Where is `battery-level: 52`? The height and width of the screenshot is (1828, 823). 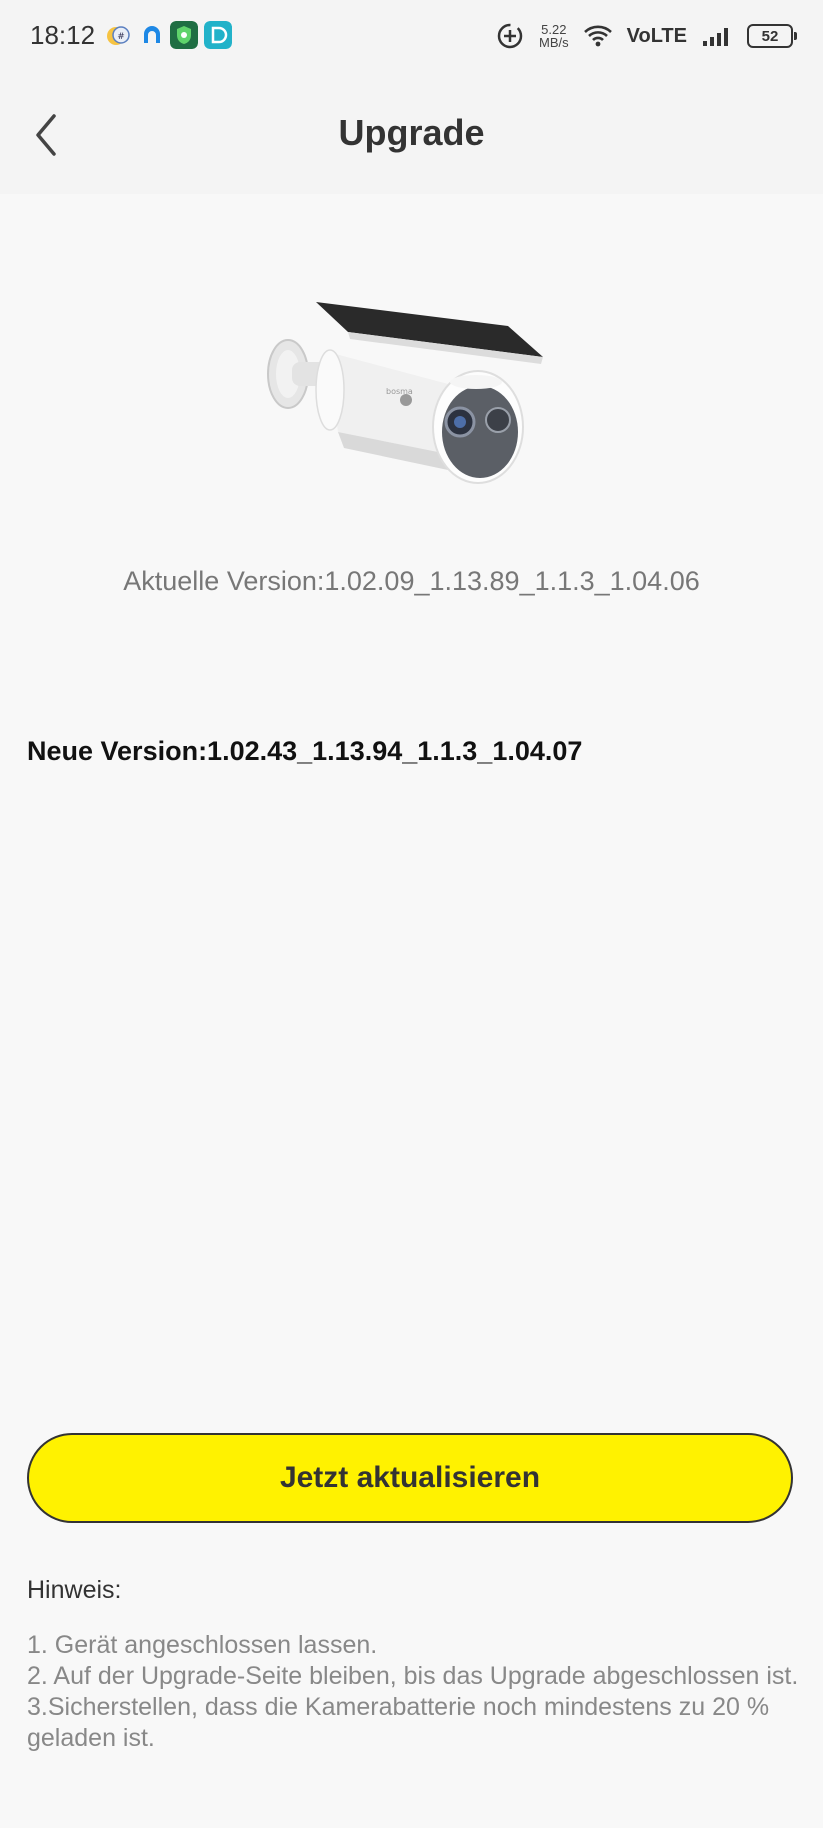
battery-level: 52 is located at coordinates (770, 36).